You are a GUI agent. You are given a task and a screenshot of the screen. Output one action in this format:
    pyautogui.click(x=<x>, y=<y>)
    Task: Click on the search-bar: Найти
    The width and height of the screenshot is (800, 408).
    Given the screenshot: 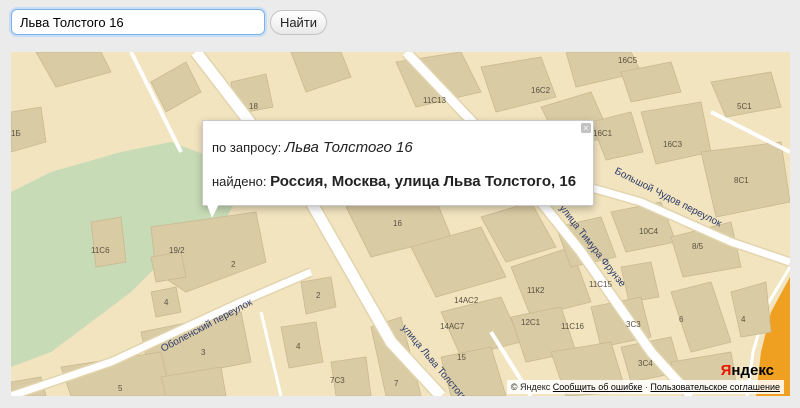 What is the action you would take?
    pyautogui.click(x=400, y=26)
    